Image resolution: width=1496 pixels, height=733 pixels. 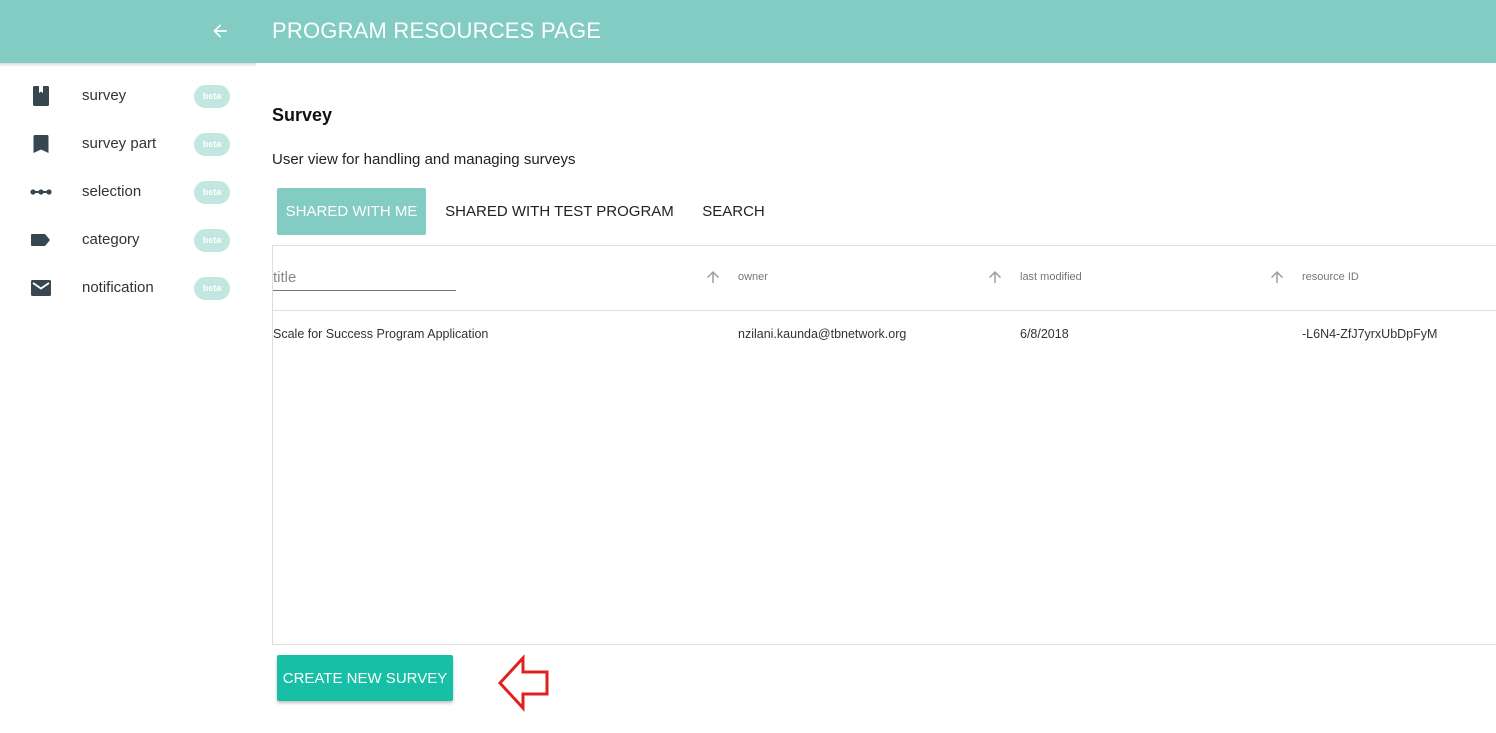 I want to click on sidebar-item-survey: survey beta, so click(x=128, y=97).